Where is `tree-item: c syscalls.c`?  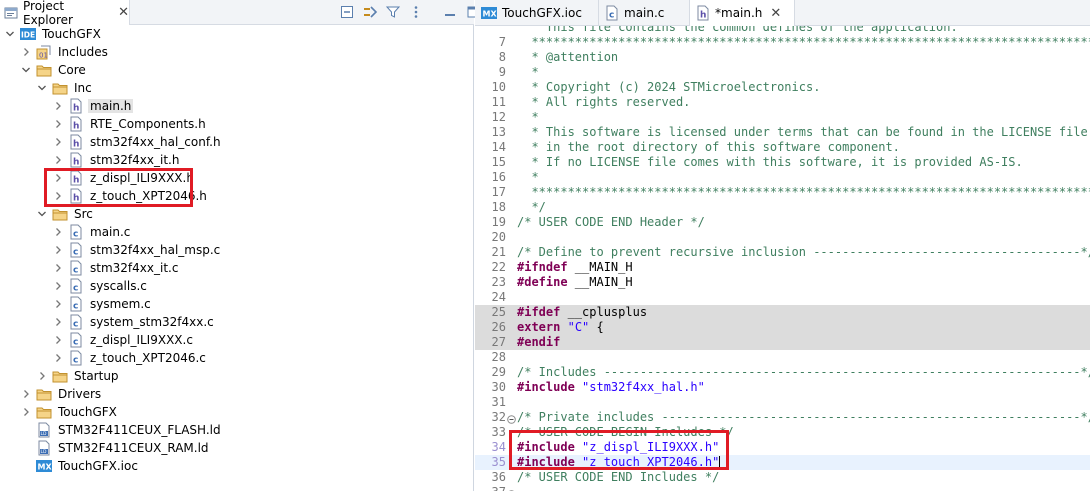 tree-item: c syscalls.c is located at coordinates (74, 286).